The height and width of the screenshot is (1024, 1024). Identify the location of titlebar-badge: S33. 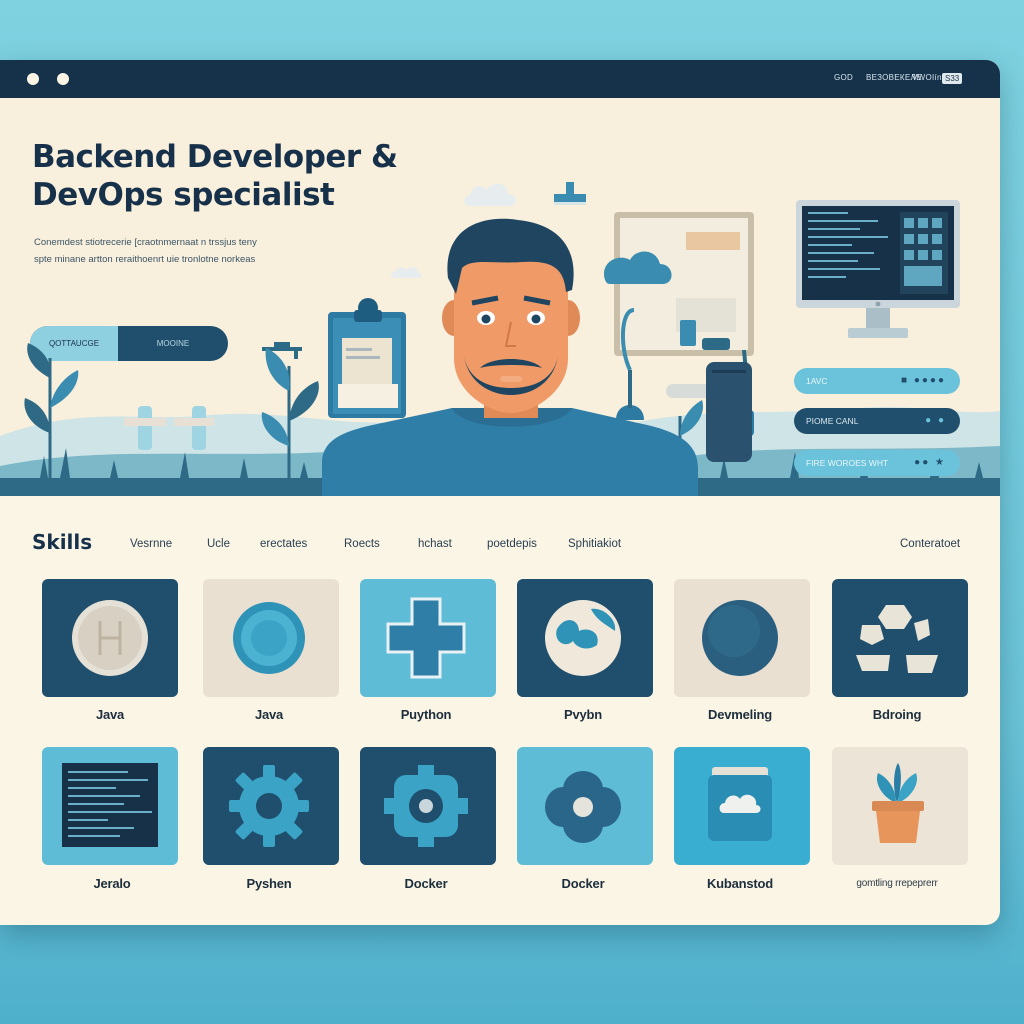
(952, 78).